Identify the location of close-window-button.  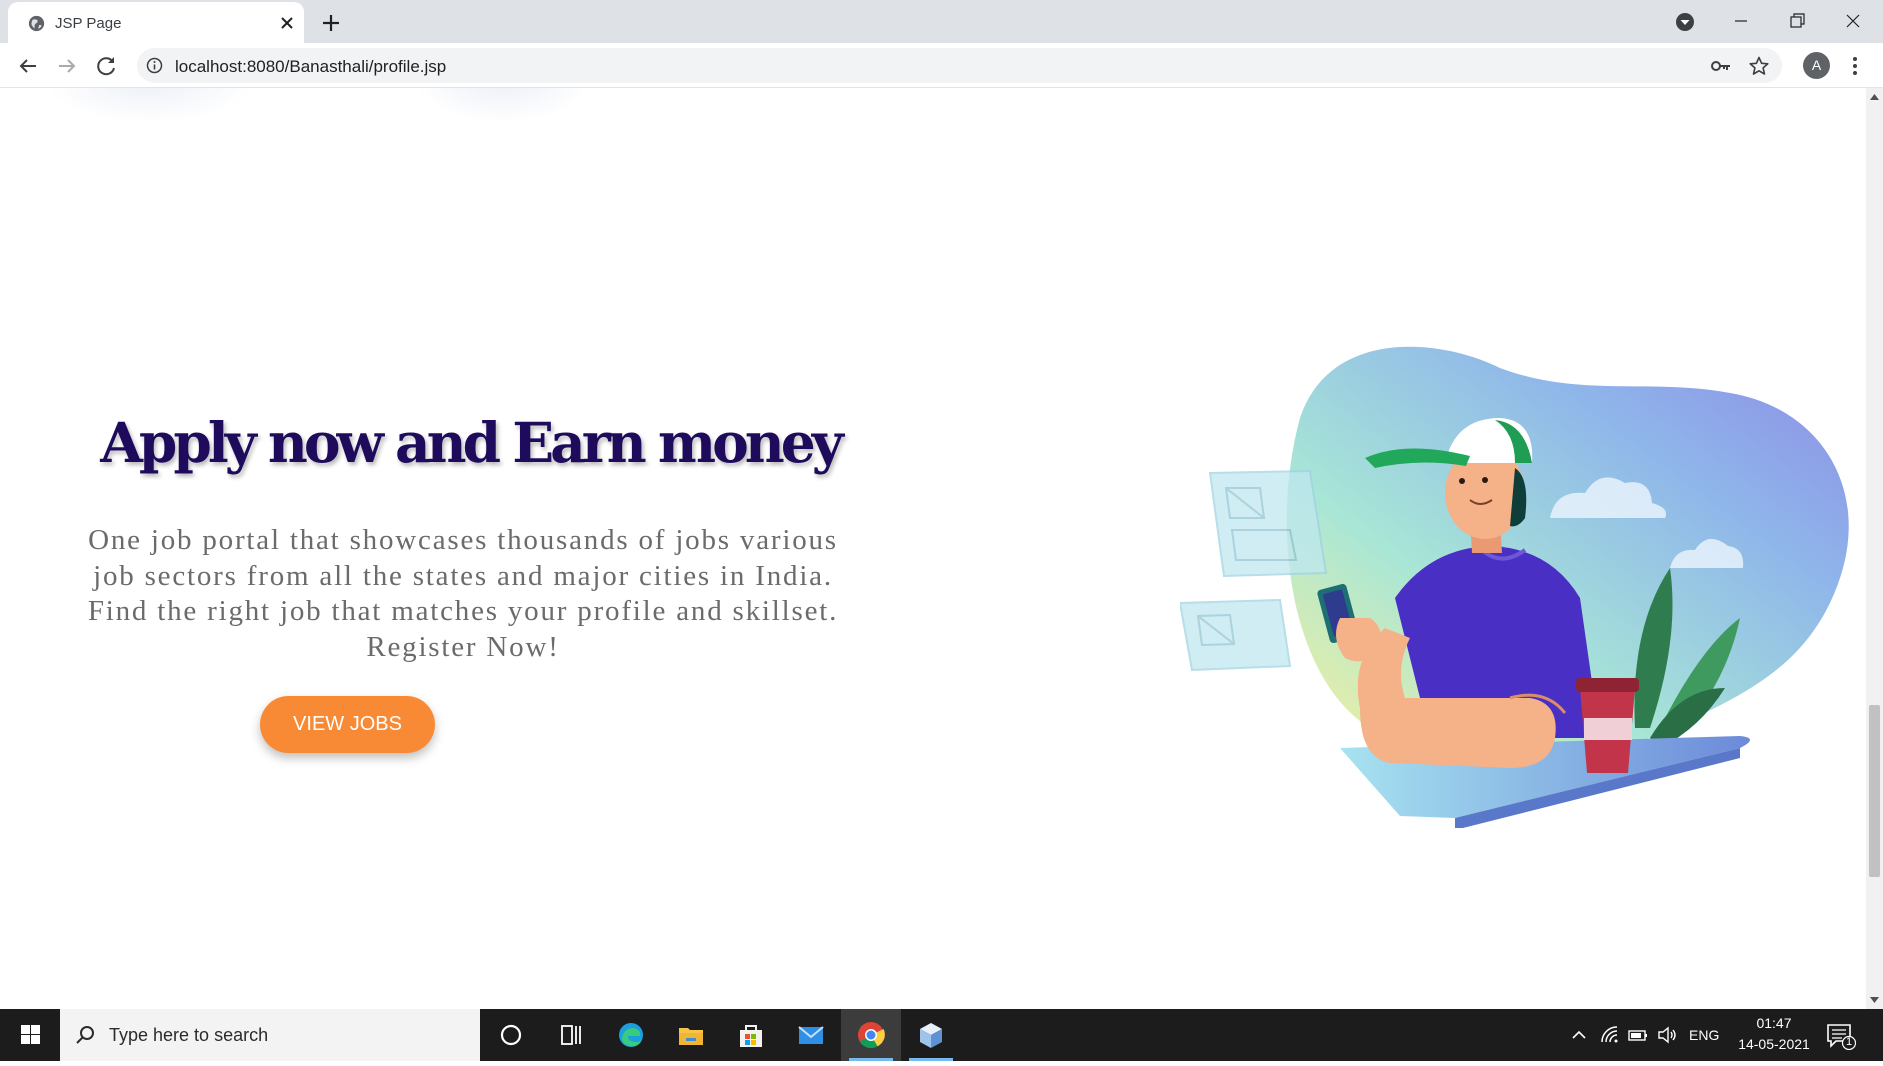
(1853, 20).